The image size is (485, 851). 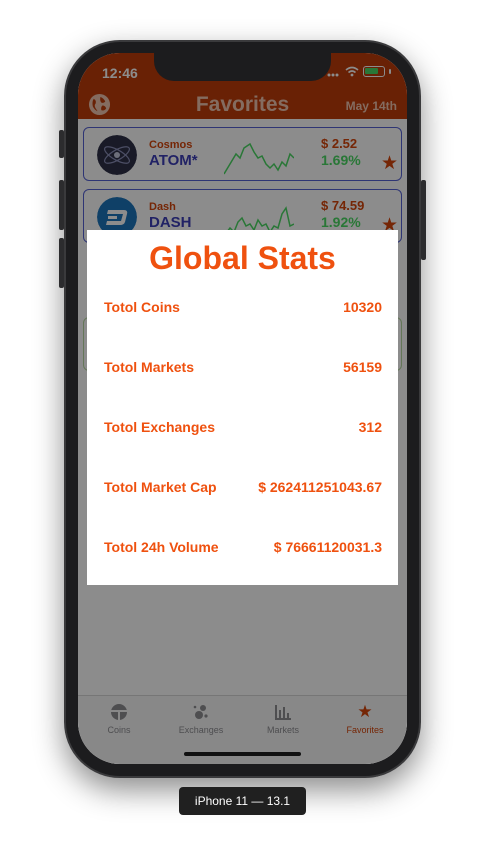 What do you see at coordinates (61, 205) in the screenshot?
I see `volume-up-button` at bounding box center [61, 205].